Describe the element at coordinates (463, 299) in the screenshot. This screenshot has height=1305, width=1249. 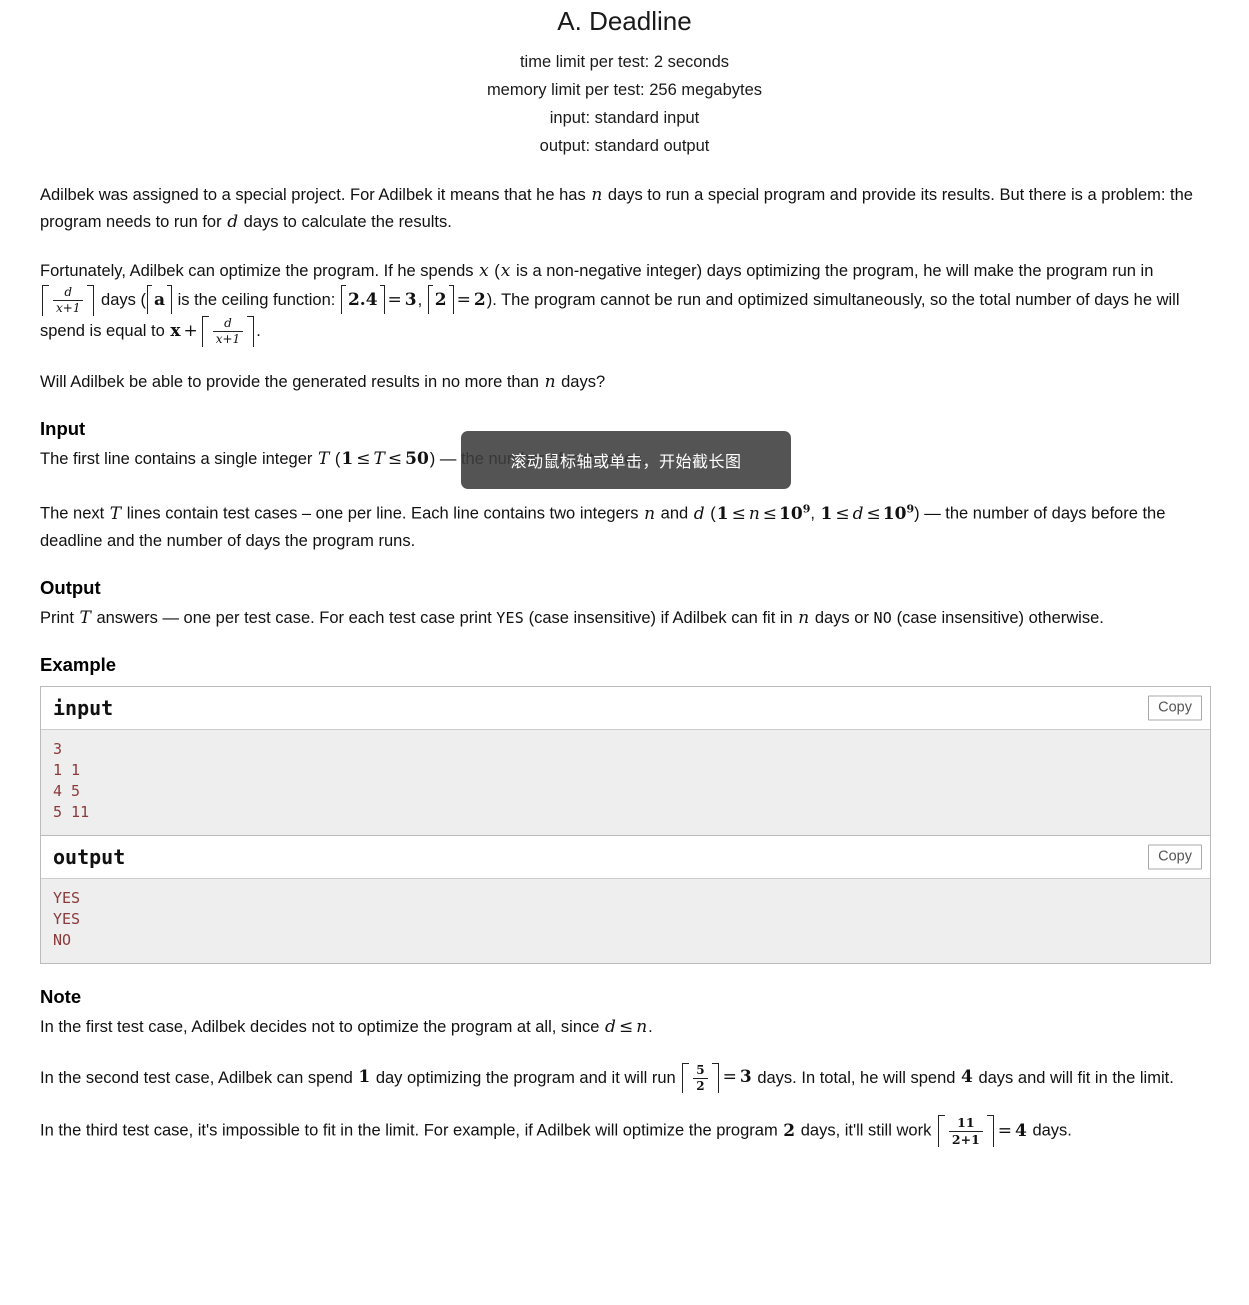
I see `equals-sign-2: =` at that location.